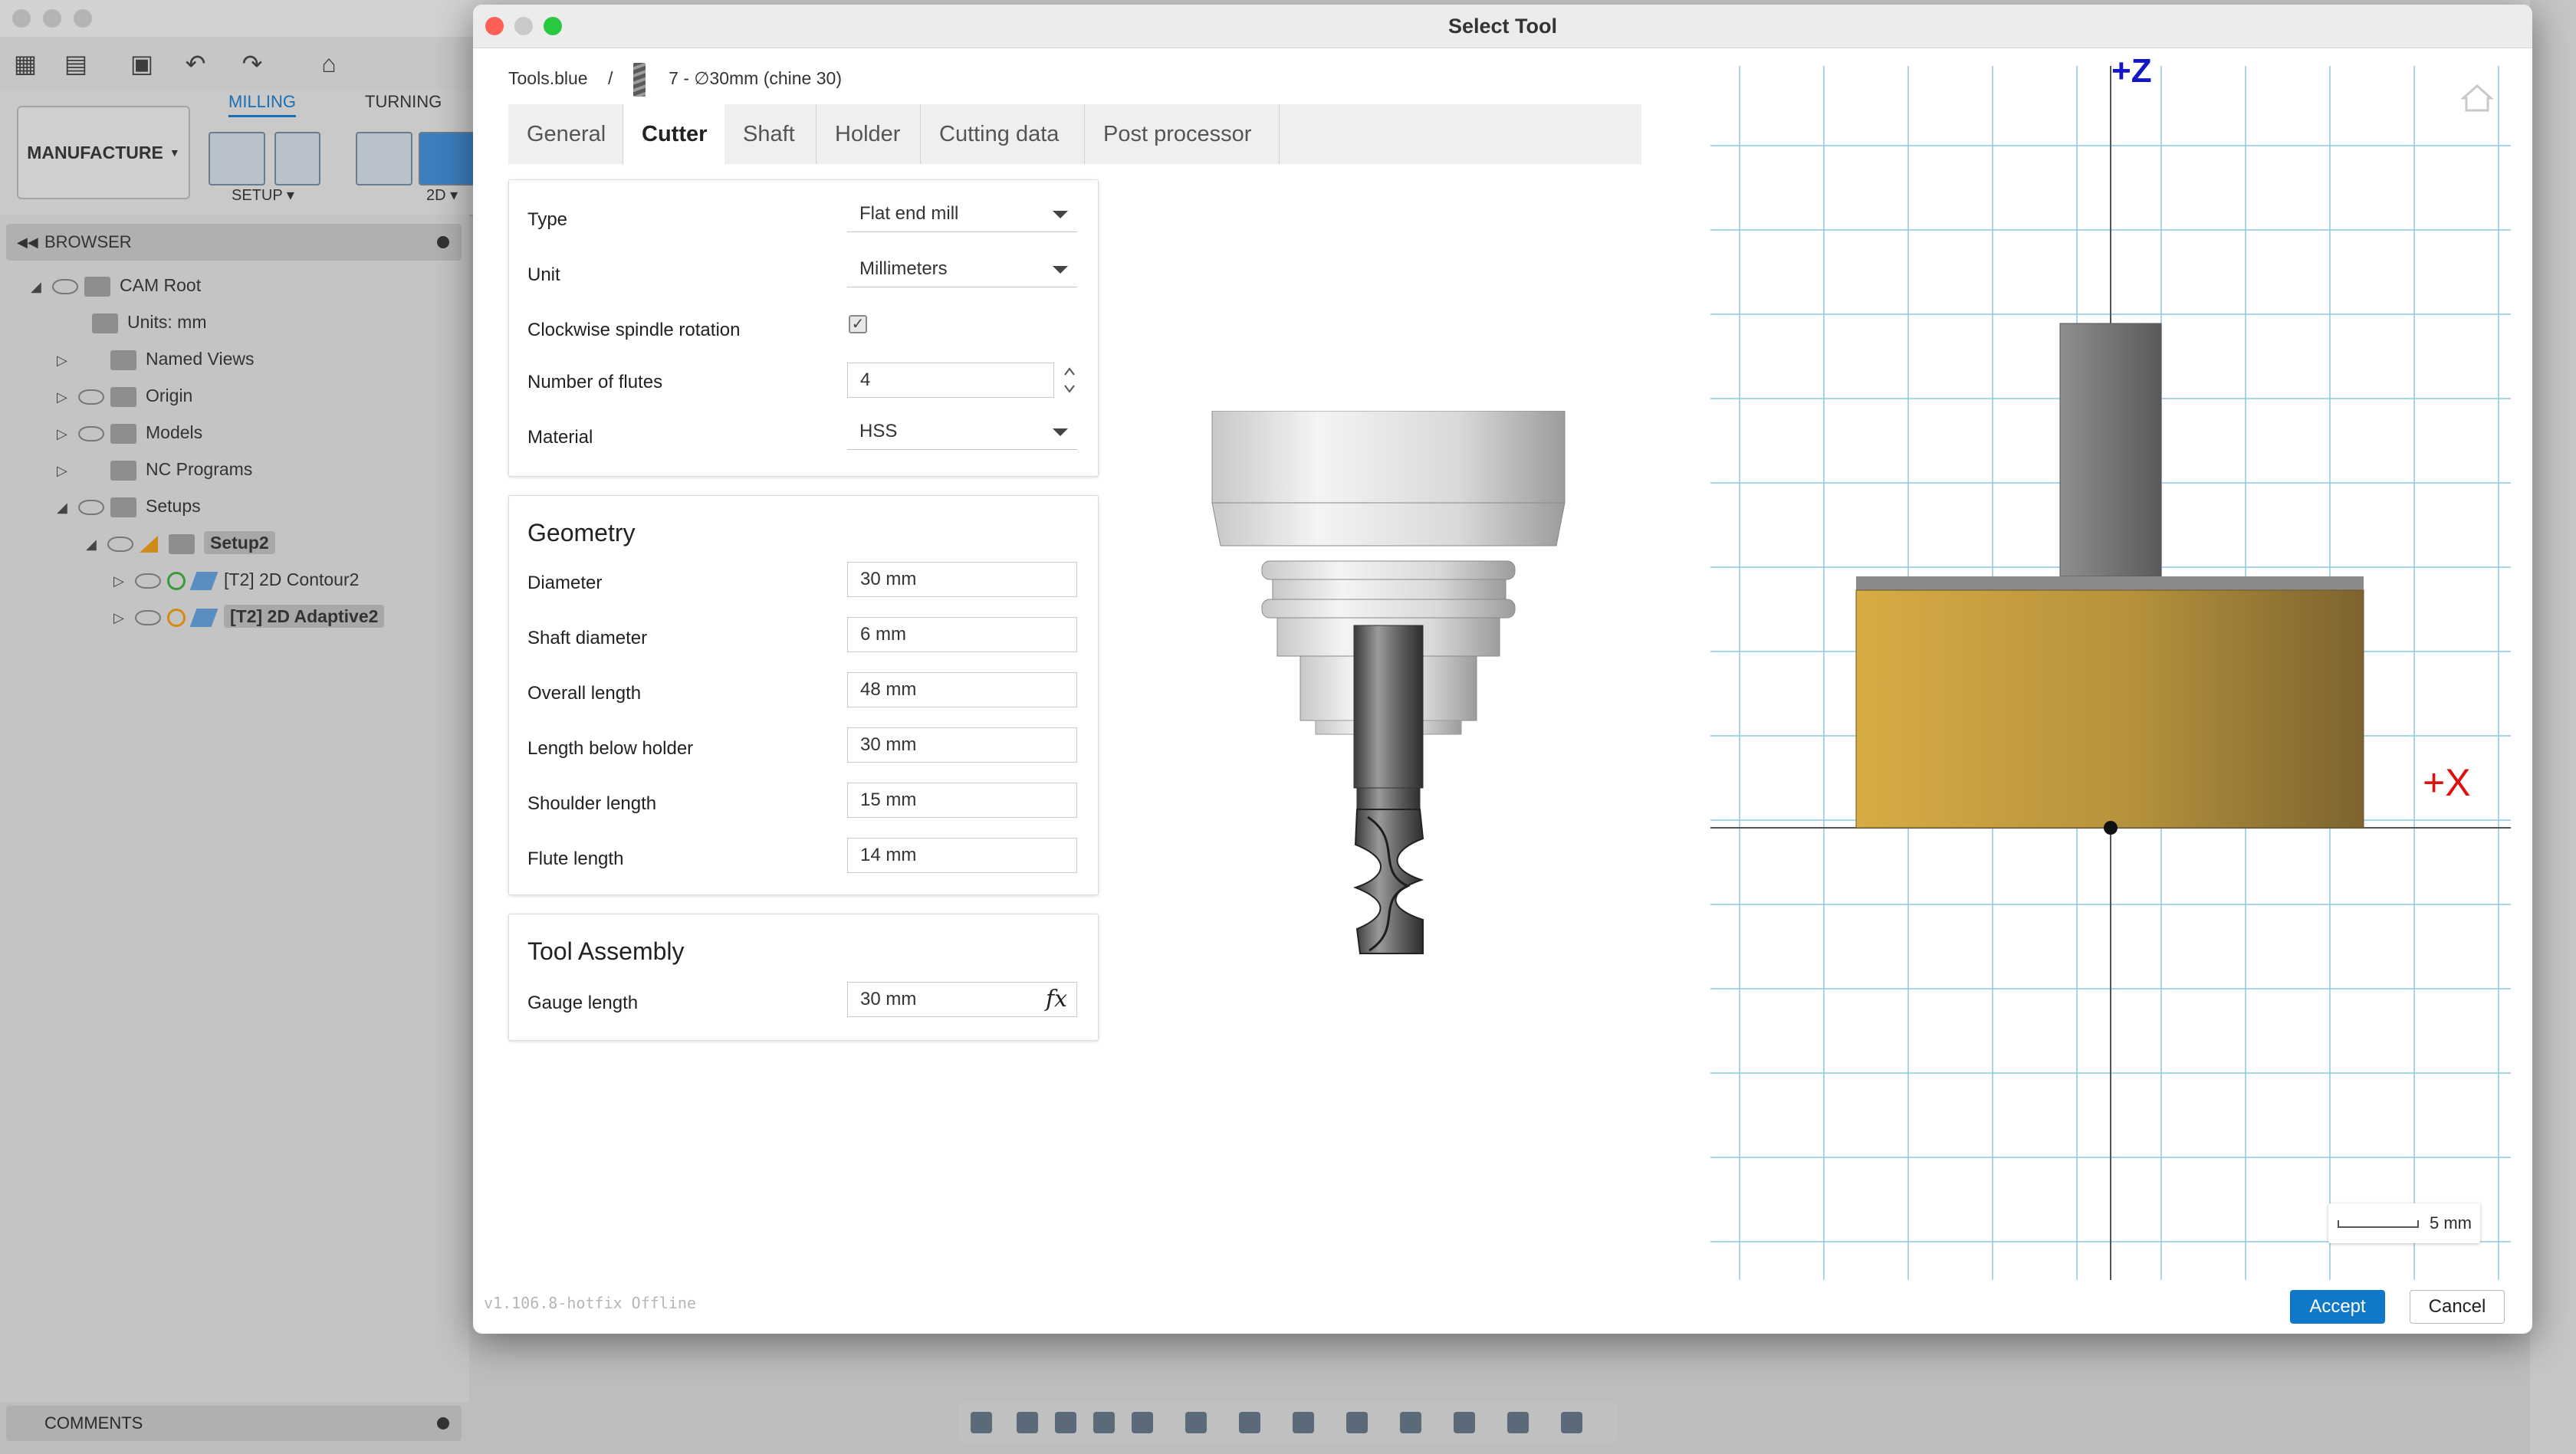 The height and width of the screenshot is (1454, 2576). I want to click on tree-item-contour2: ▷ [T2] 2D Contour2, so click(236, 579).